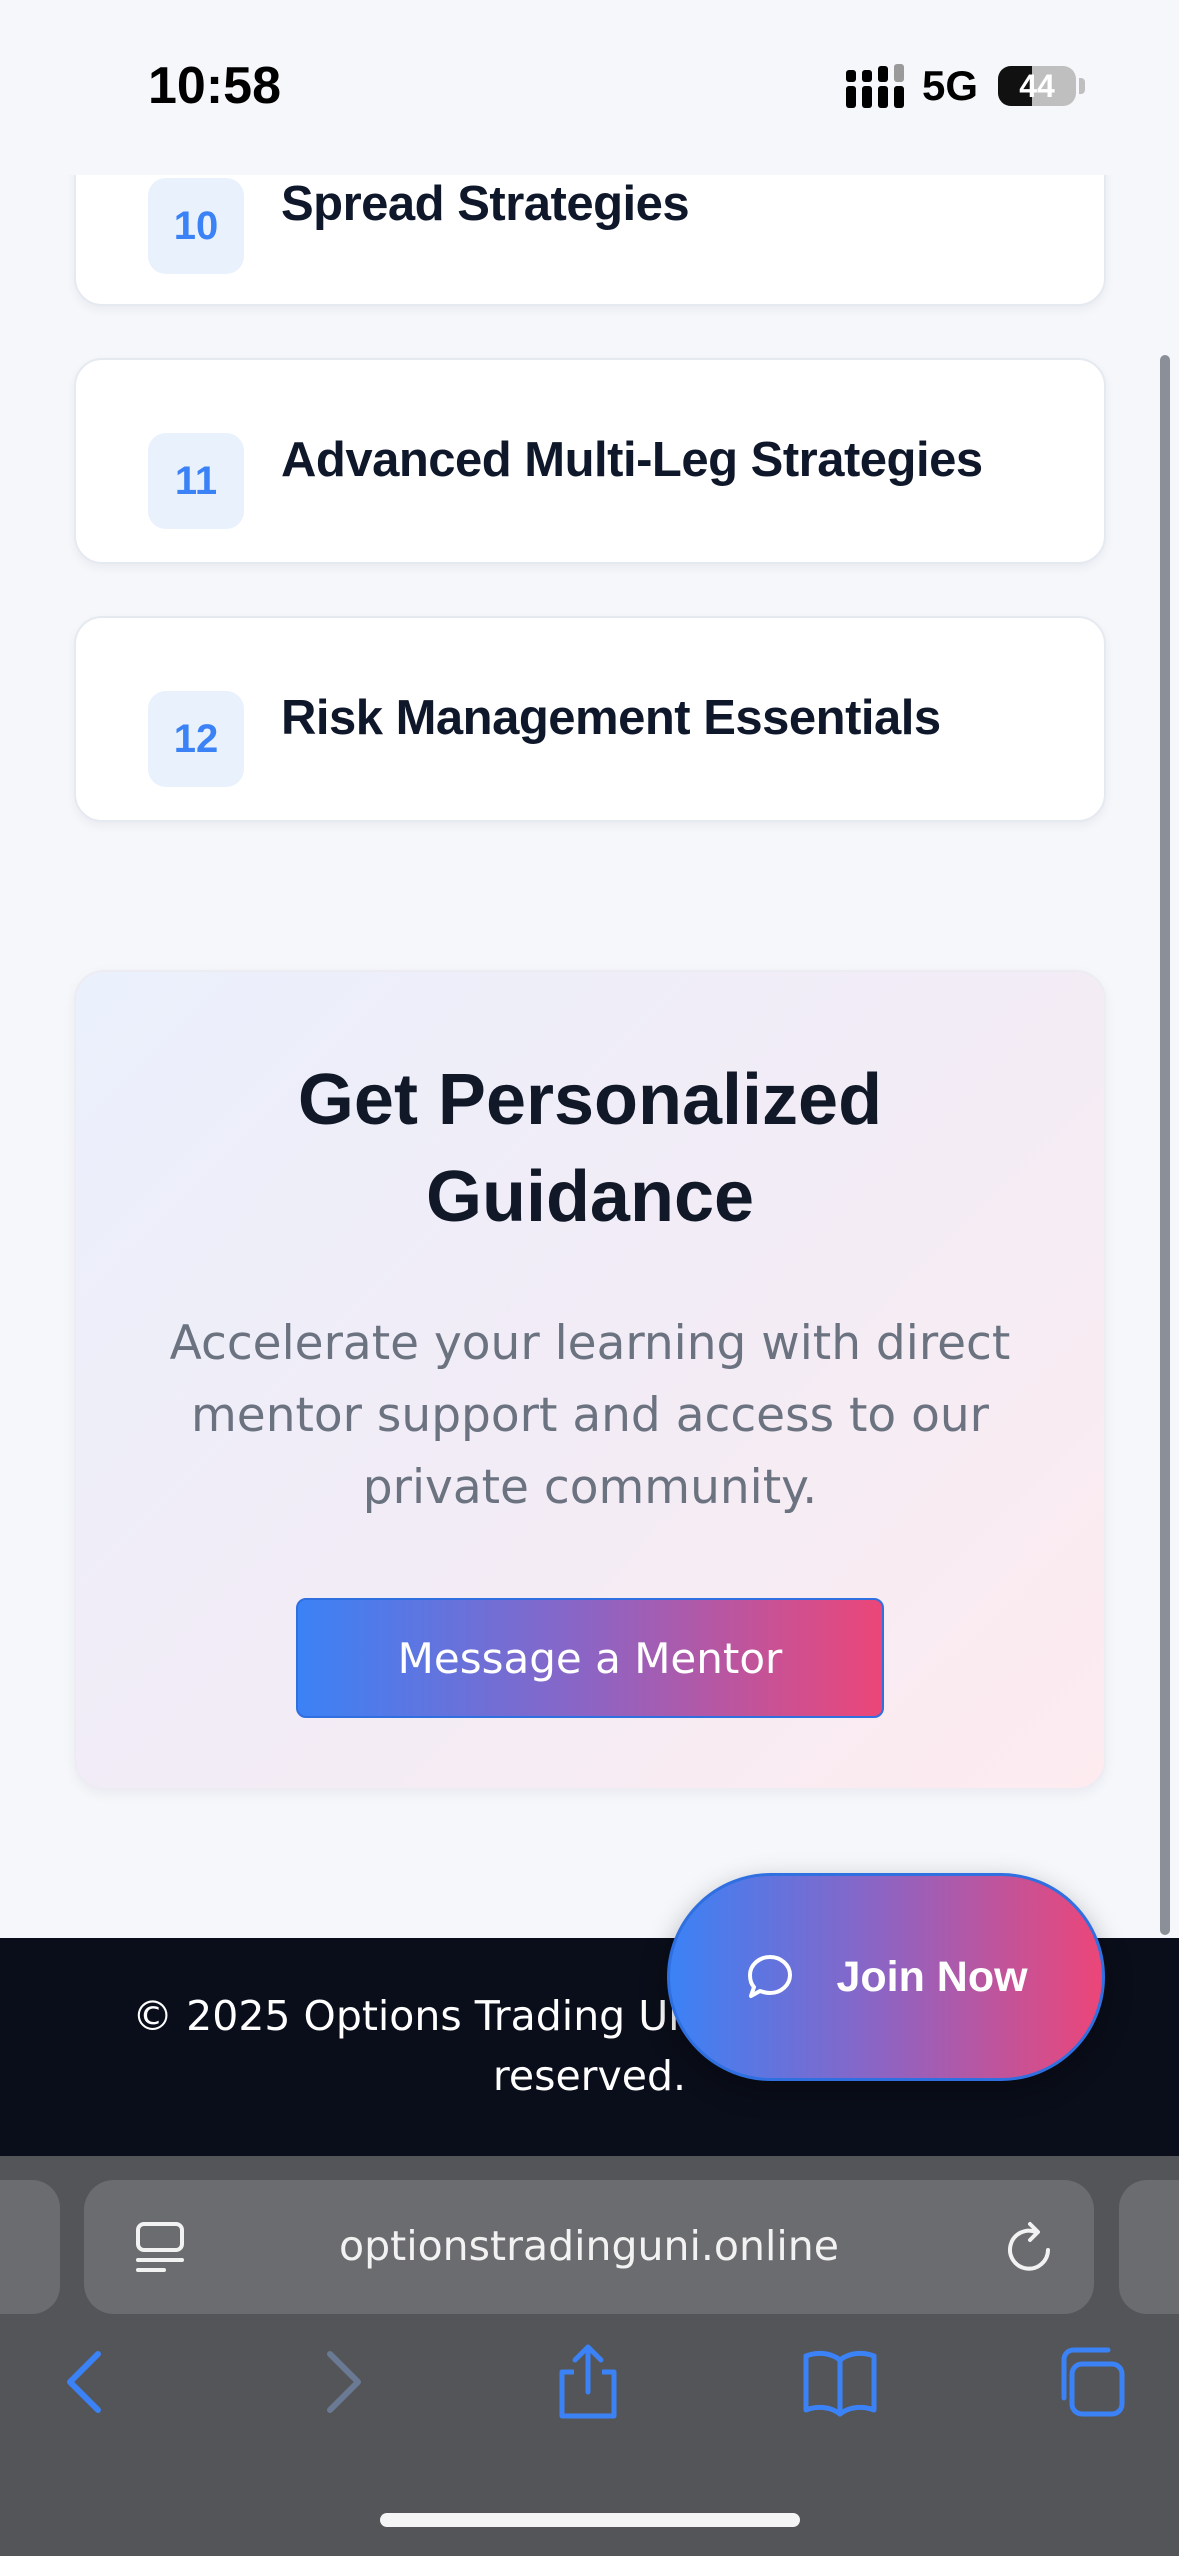  I want to click on module-number-badge: 10, so click(196, 226).